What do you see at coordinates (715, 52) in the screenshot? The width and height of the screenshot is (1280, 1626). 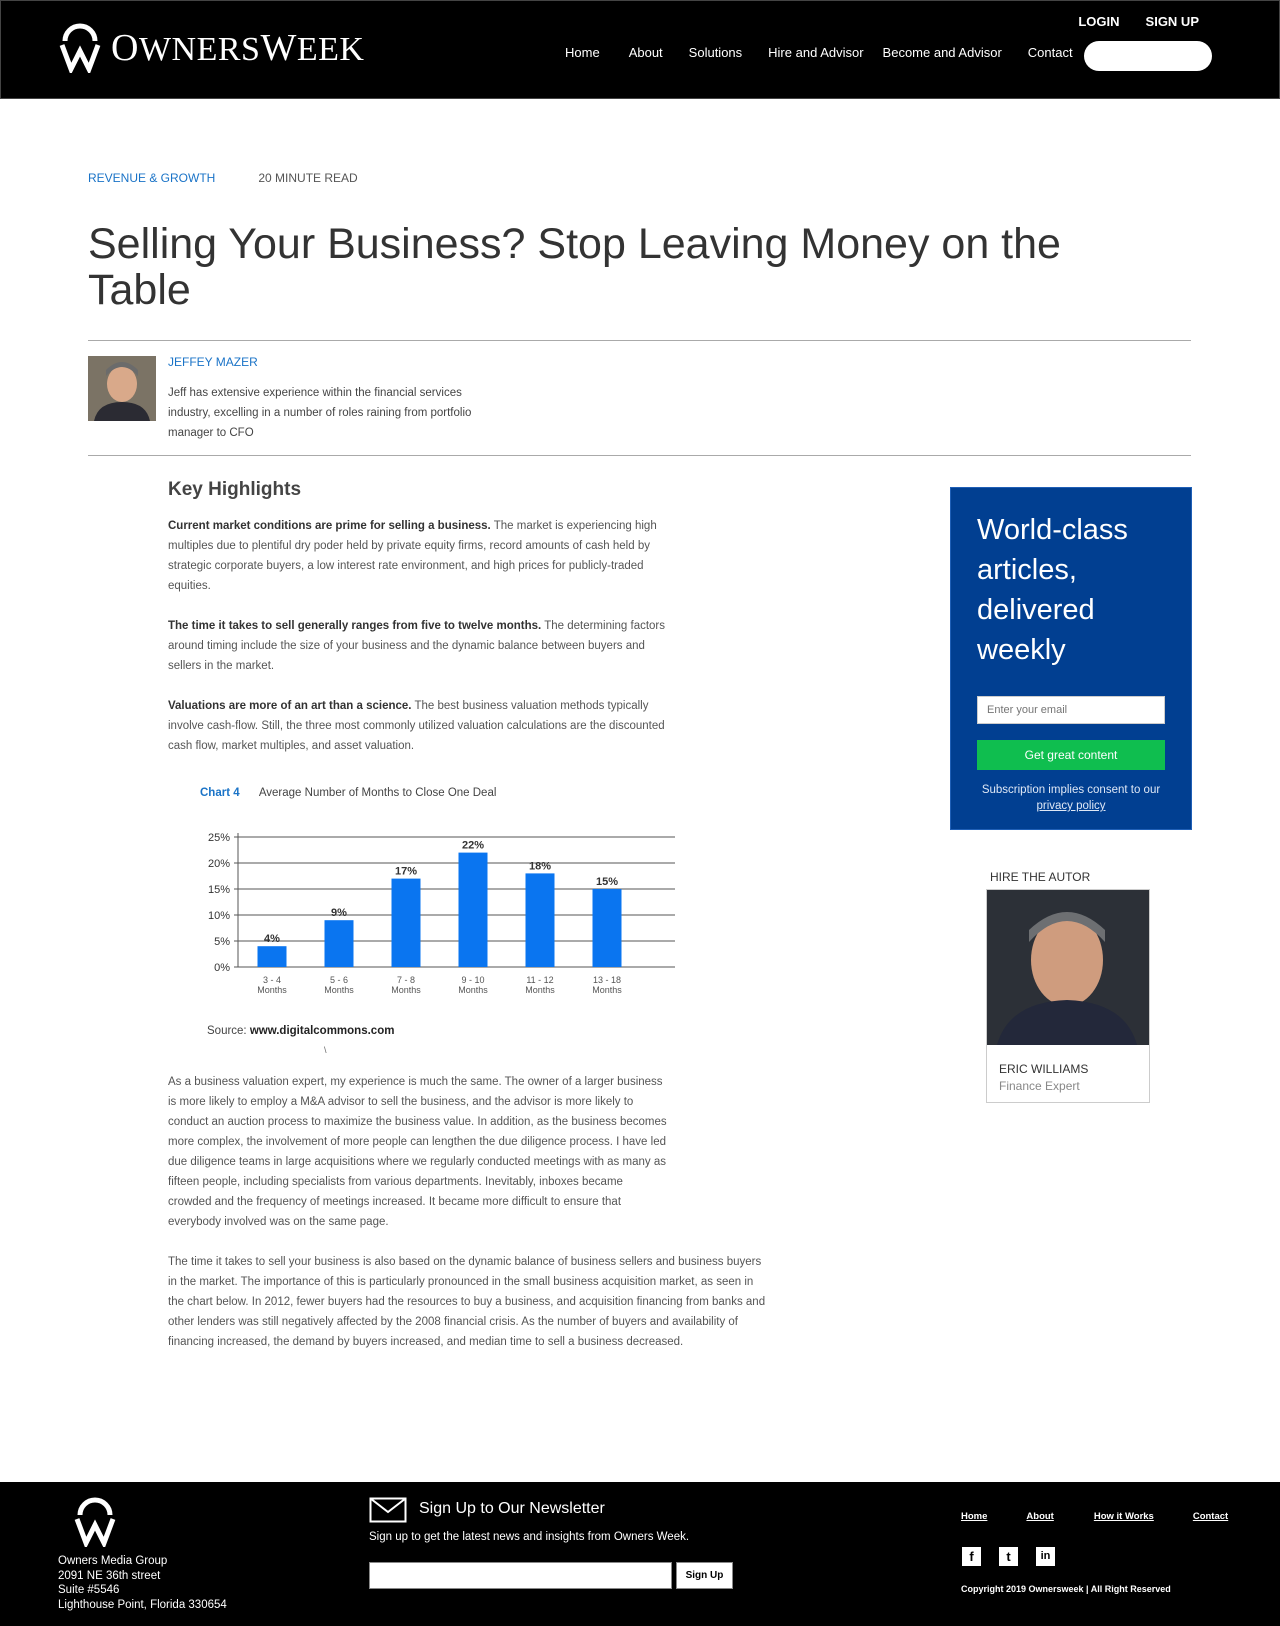 I see `nav-solutions: Solutions` at bounding box center [715, 52].